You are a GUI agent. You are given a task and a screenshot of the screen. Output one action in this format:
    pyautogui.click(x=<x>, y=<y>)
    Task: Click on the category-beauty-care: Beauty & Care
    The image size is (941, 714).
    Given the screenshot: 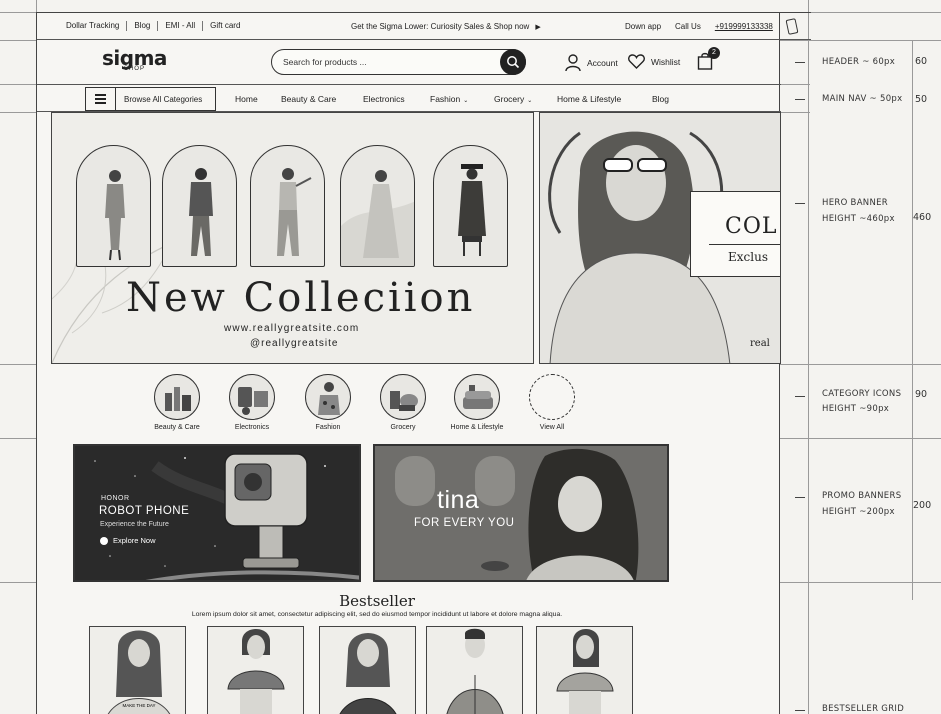 What is the action you would take?
    pyautogui.click(x=177, y=402)
    